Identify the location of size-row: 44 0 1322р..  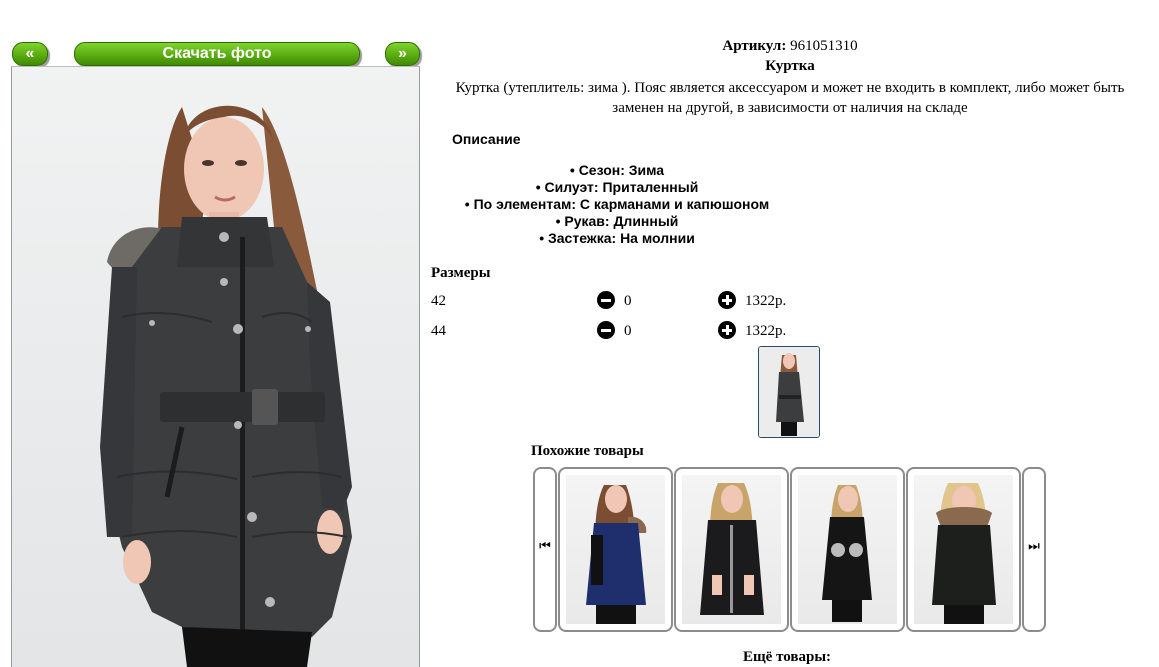
(631, 332).